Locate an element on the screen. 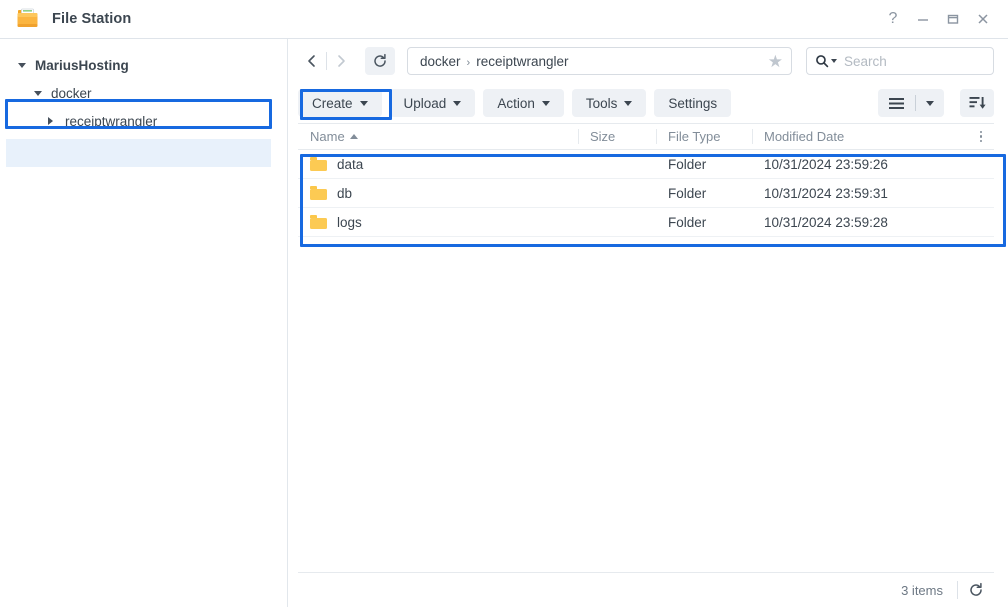 This screenshot has height=607, width=1008. column-header-size-label: Size is located at coordinates (603, 136).